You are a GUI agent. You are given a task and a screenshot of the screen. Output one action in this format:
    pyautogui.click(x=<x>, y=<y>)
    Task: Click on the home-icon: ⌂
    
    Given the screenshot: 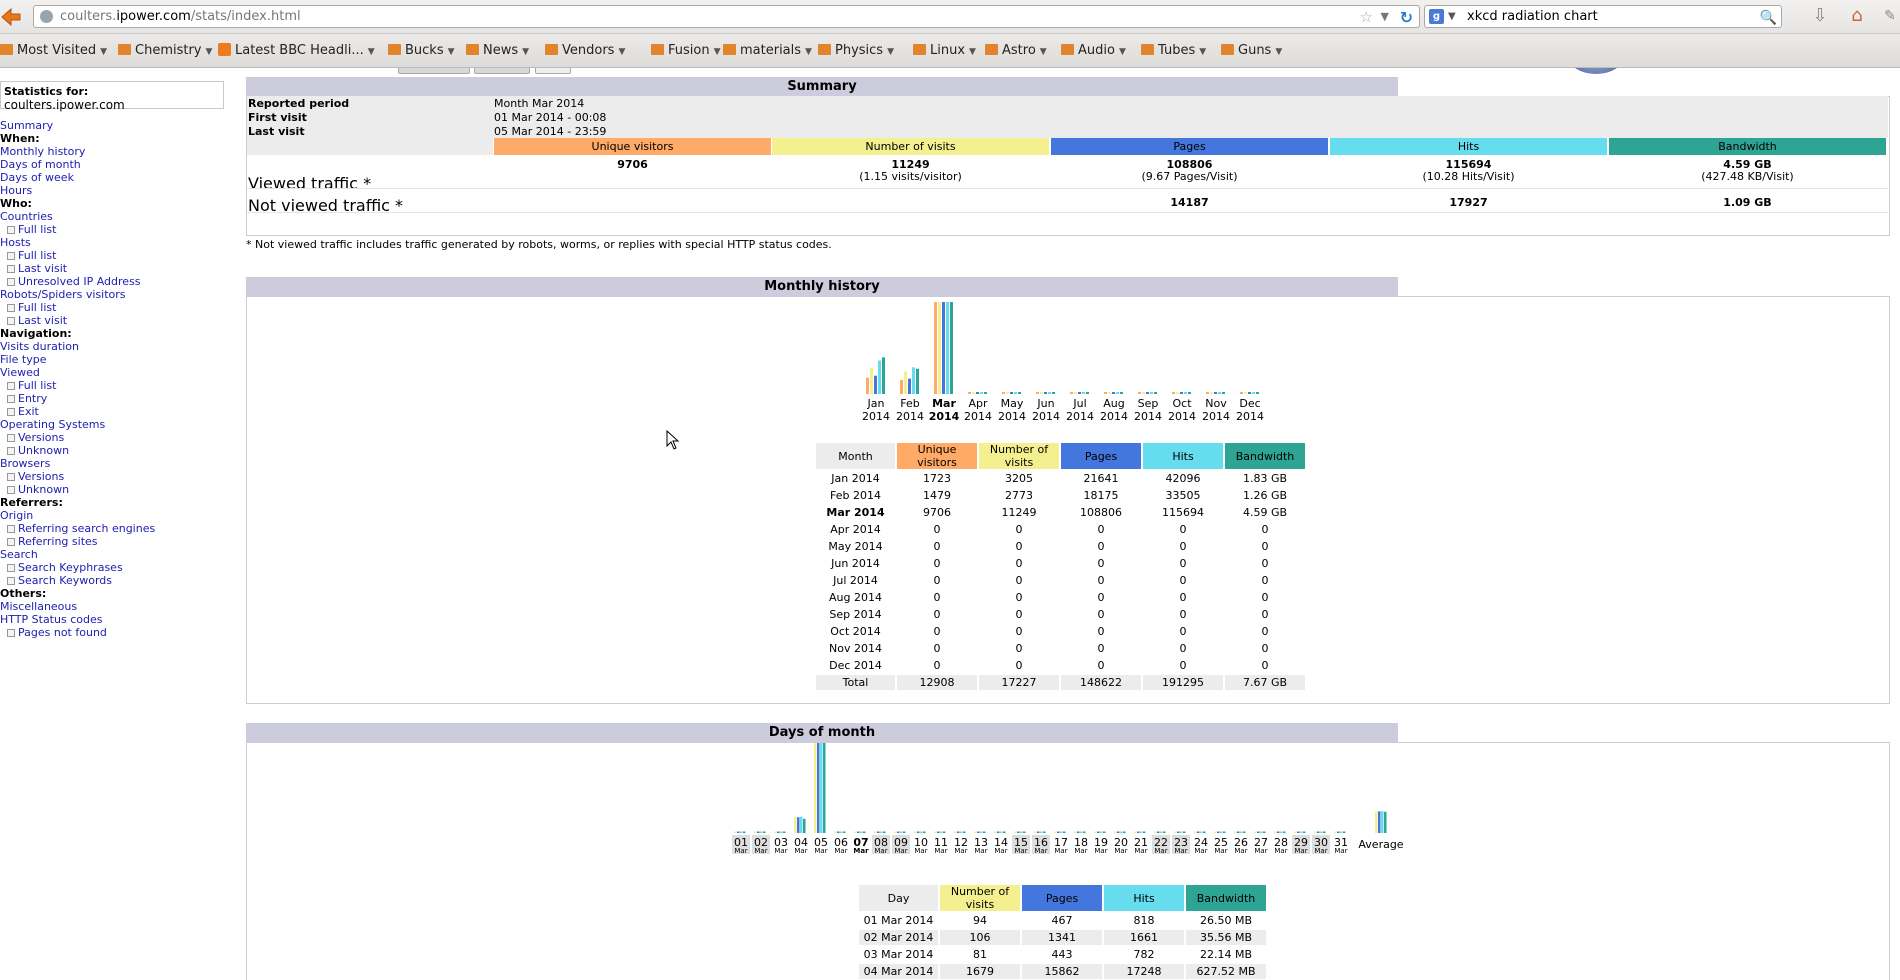 What is the action you would take?
    pyautogui.click(x=1857, y=16)
    